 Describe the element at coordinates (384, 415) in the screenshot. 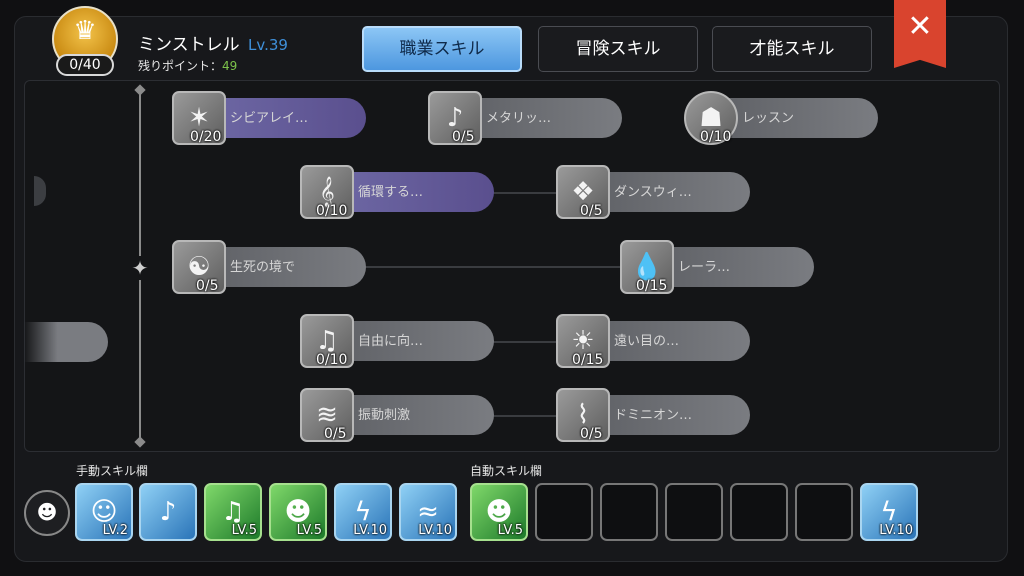

I see `skill-name: 振動刺激` at that location.